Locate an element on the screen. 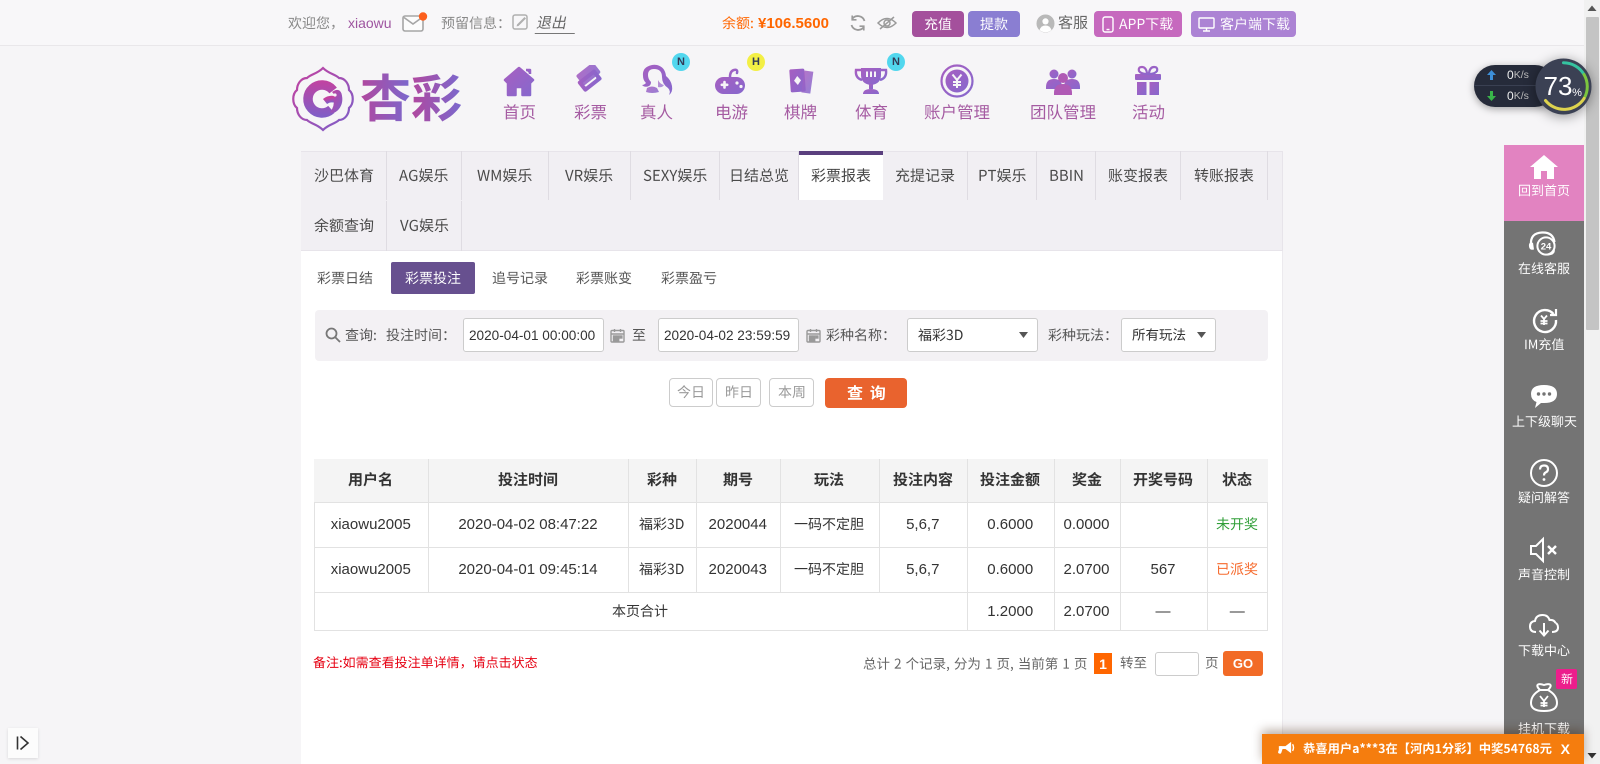 This screenshot has height=764, width=1600. svg-text: 73 is located at coordinates (1558, 86).